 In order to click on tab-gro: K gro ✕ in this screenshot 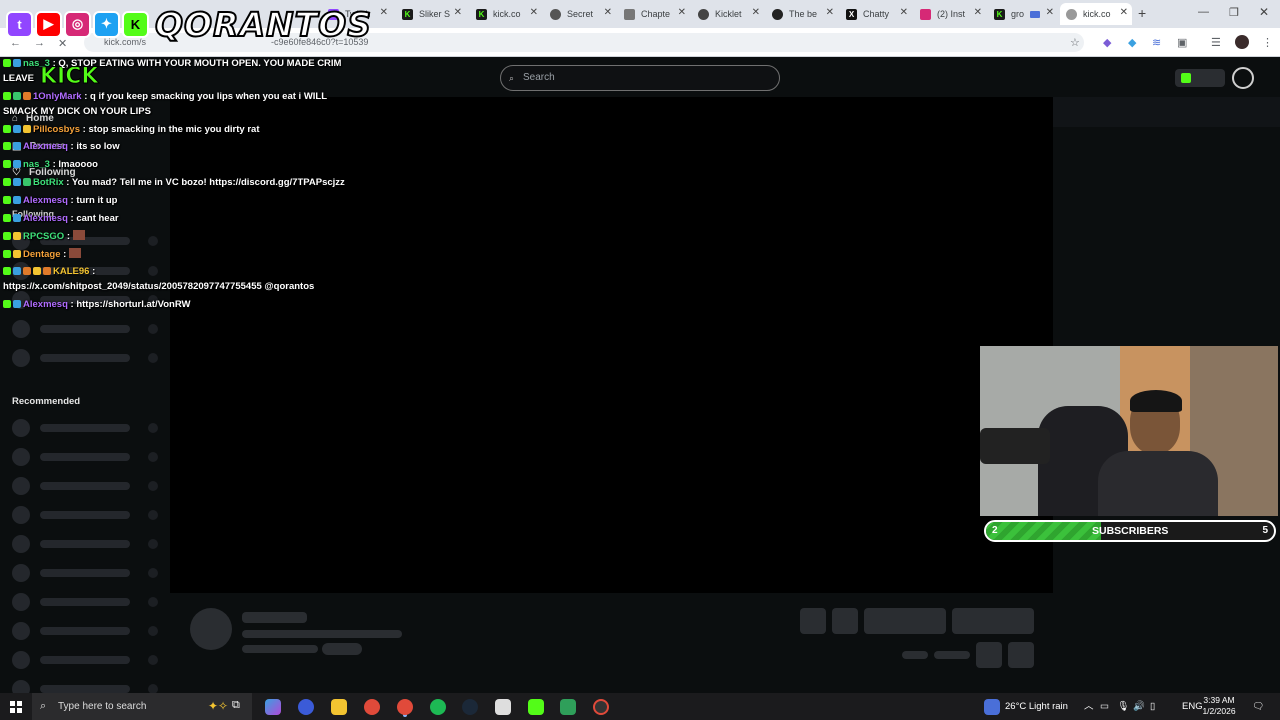, I will do `click(1023, 14)`.